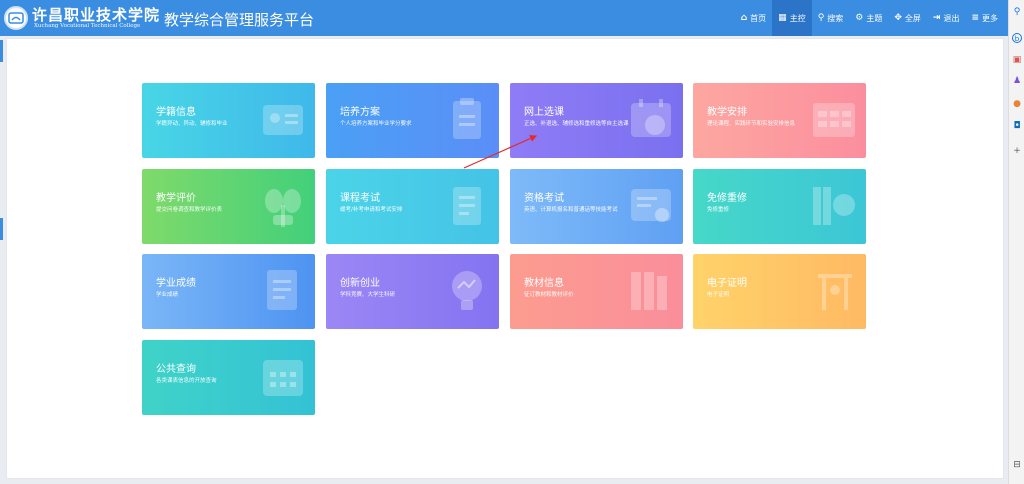 Image resolution: width=1024 pixels, height=484 pixels. I want to click on office-icon: ●, so click(1017, 104).